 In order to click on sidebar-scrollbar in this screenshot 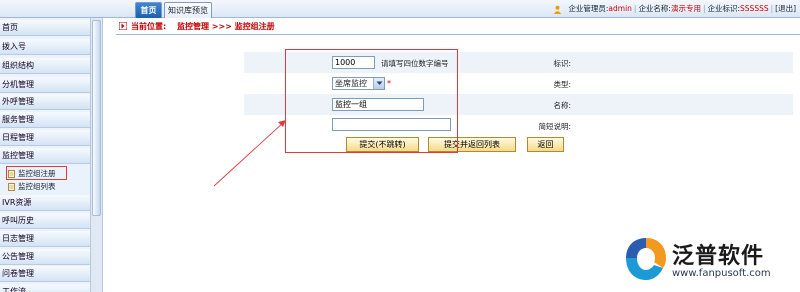, I will do `click(96, 155)`.